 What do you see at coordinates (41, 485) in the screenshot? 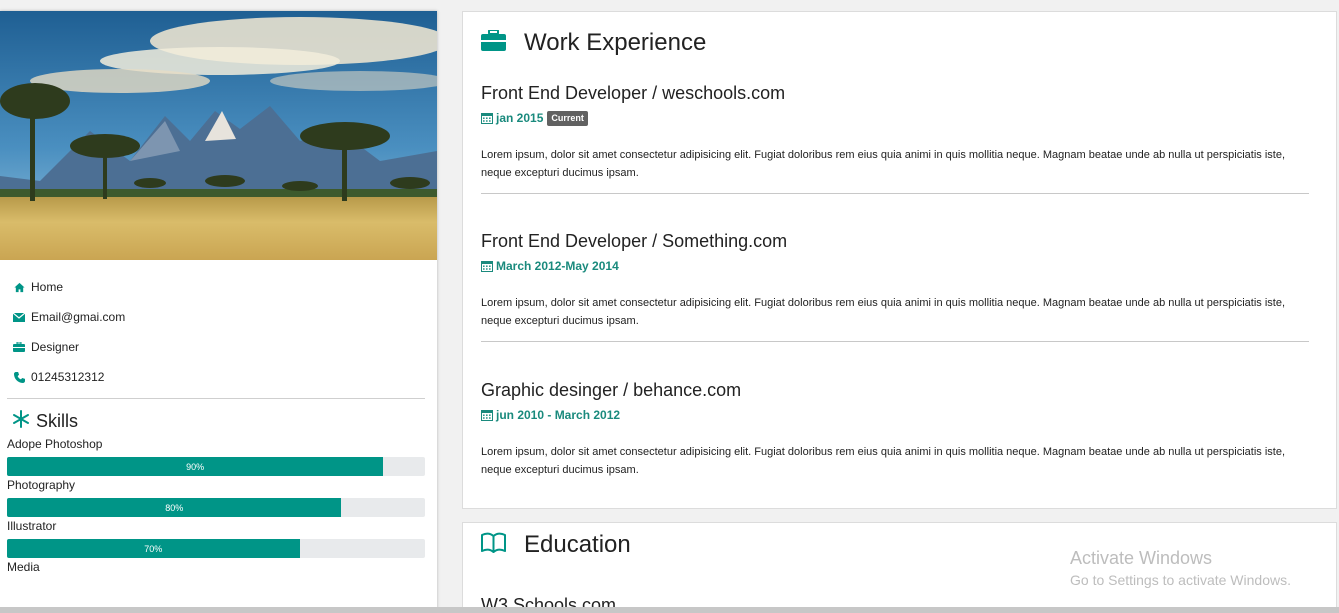
I see `skill-label: Photography` at bounding box center [41, 485].